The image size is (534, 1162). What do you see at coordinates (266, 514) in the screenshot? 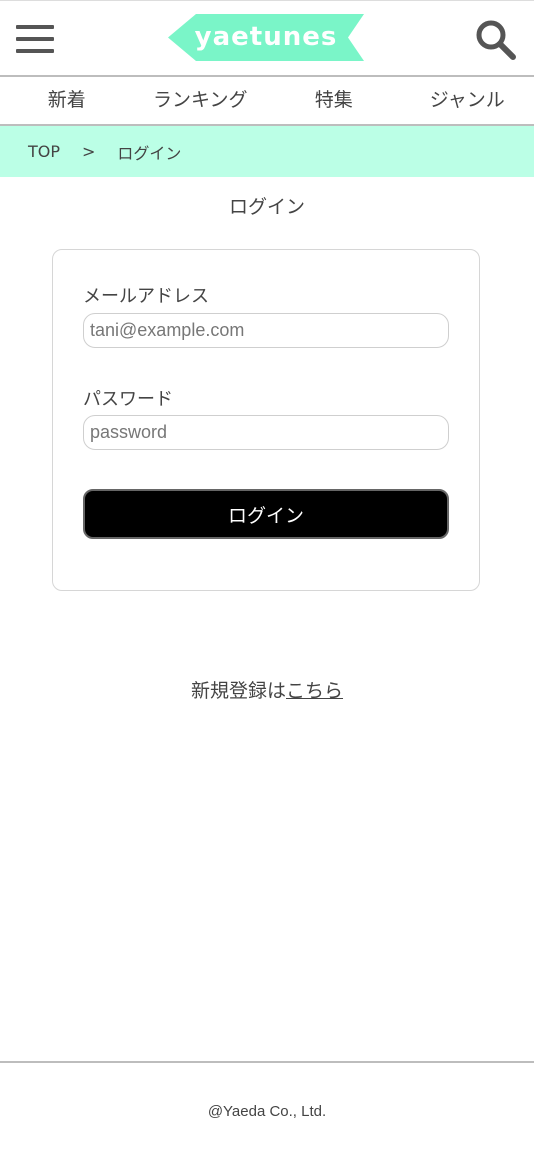
I see `login-button: ログイン` at bounding box center [266, 514].